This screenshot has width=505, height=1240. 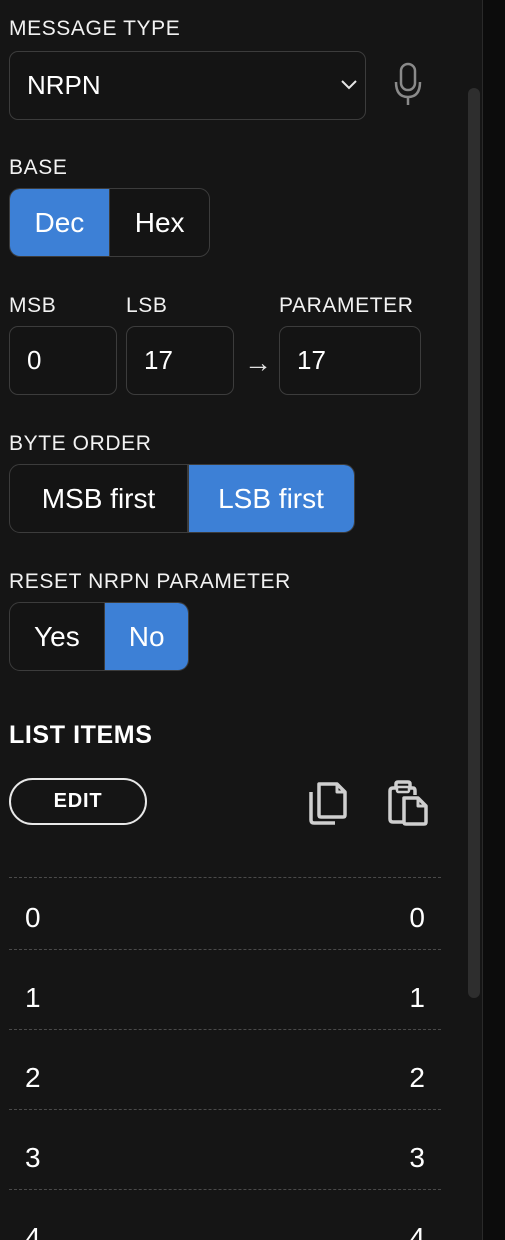 I want to click on list-item: 3 3, so click(x=225, y=1157).